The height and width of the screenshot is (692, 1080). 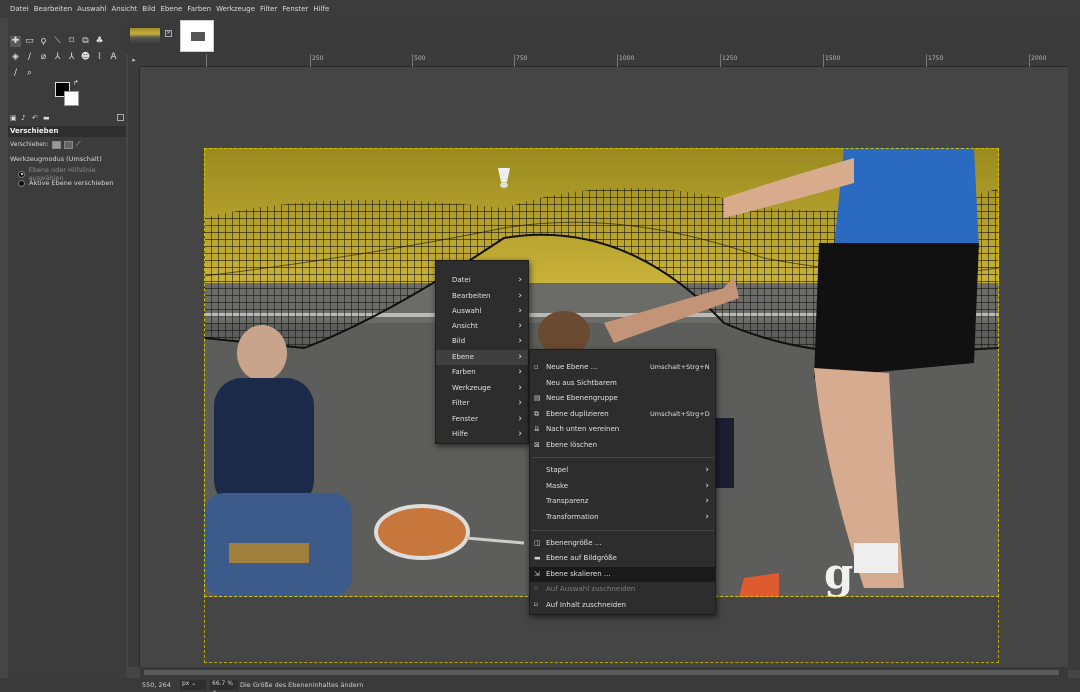 I want to click on fg-bg-colors: ↱, so click(x=68, y=93).